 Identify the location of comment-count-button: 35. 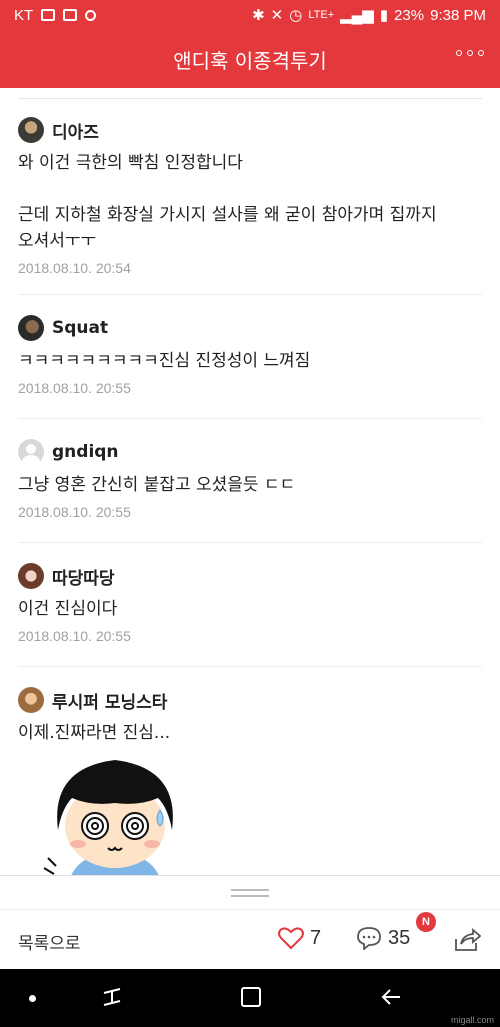
(383, 938).